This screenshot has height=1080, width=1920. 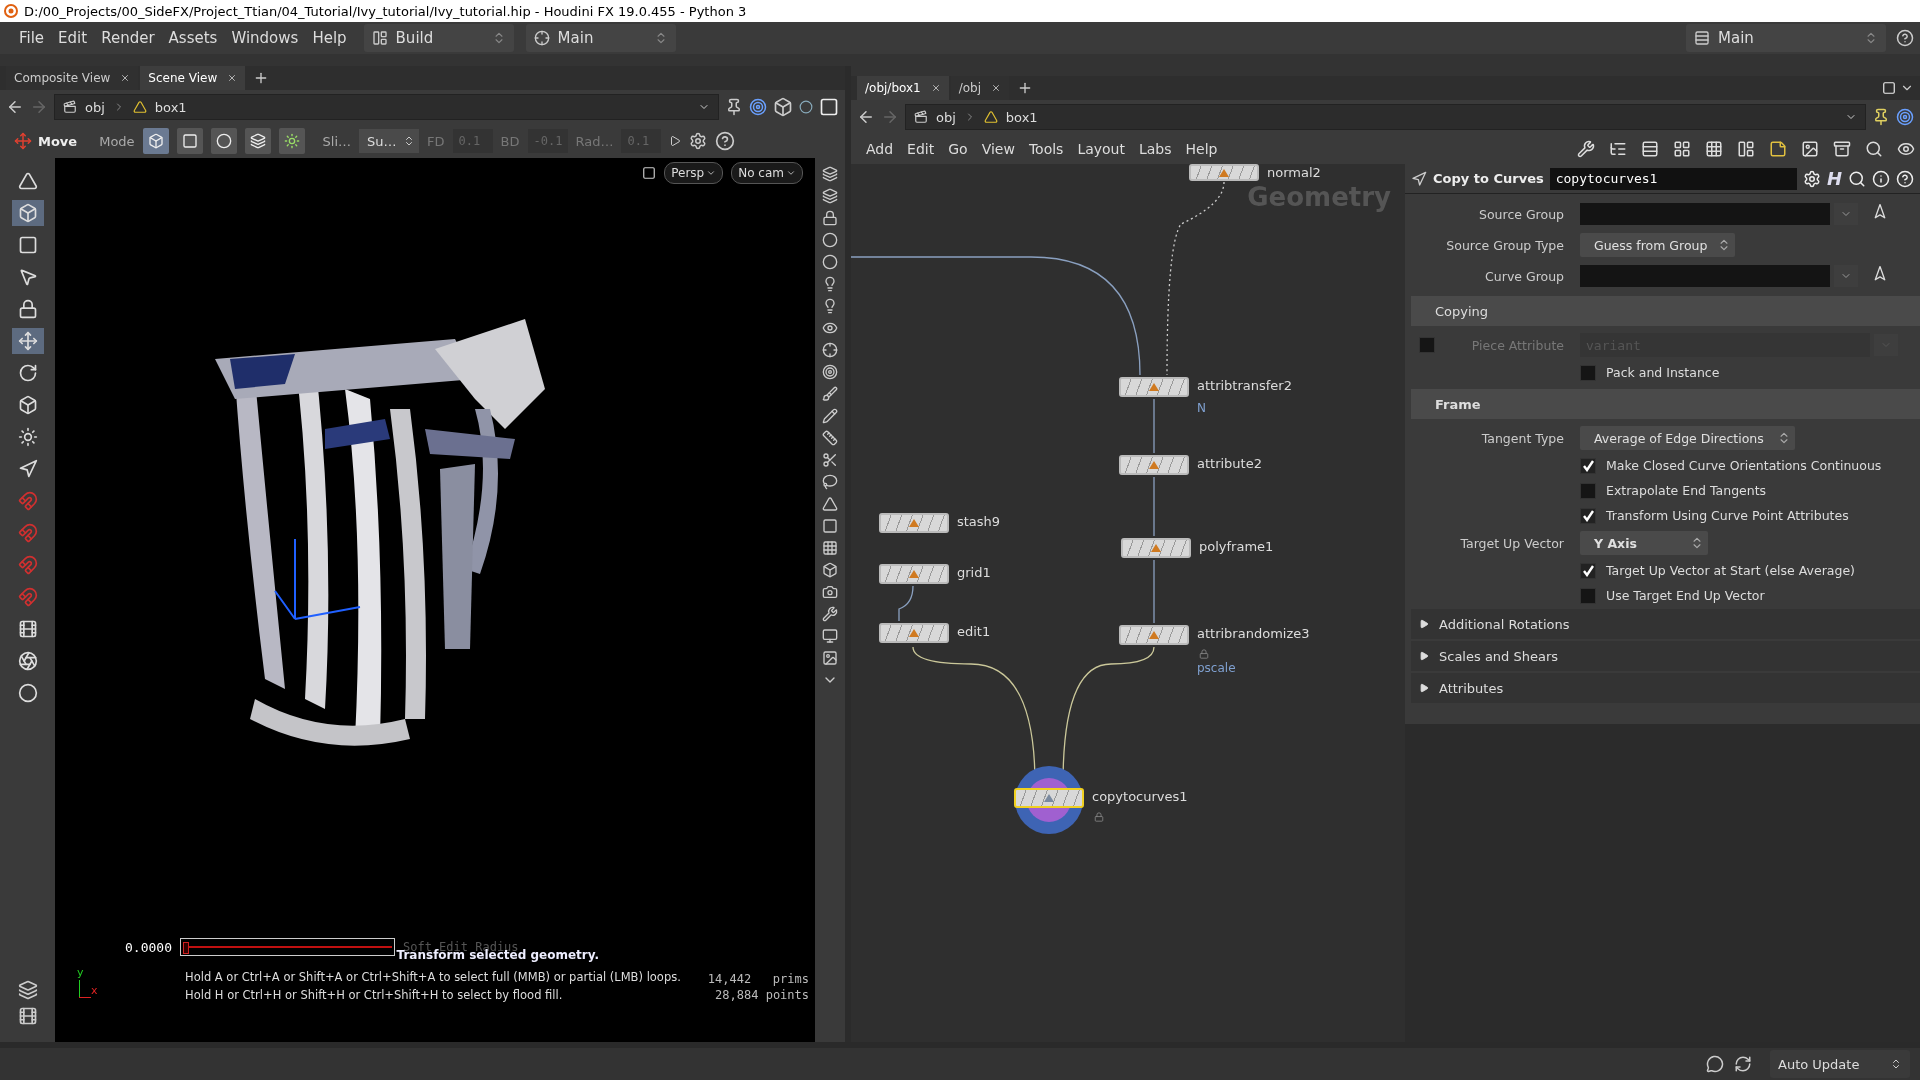 I want to click on menu-item: Tools, so click(x=1046, y=149).